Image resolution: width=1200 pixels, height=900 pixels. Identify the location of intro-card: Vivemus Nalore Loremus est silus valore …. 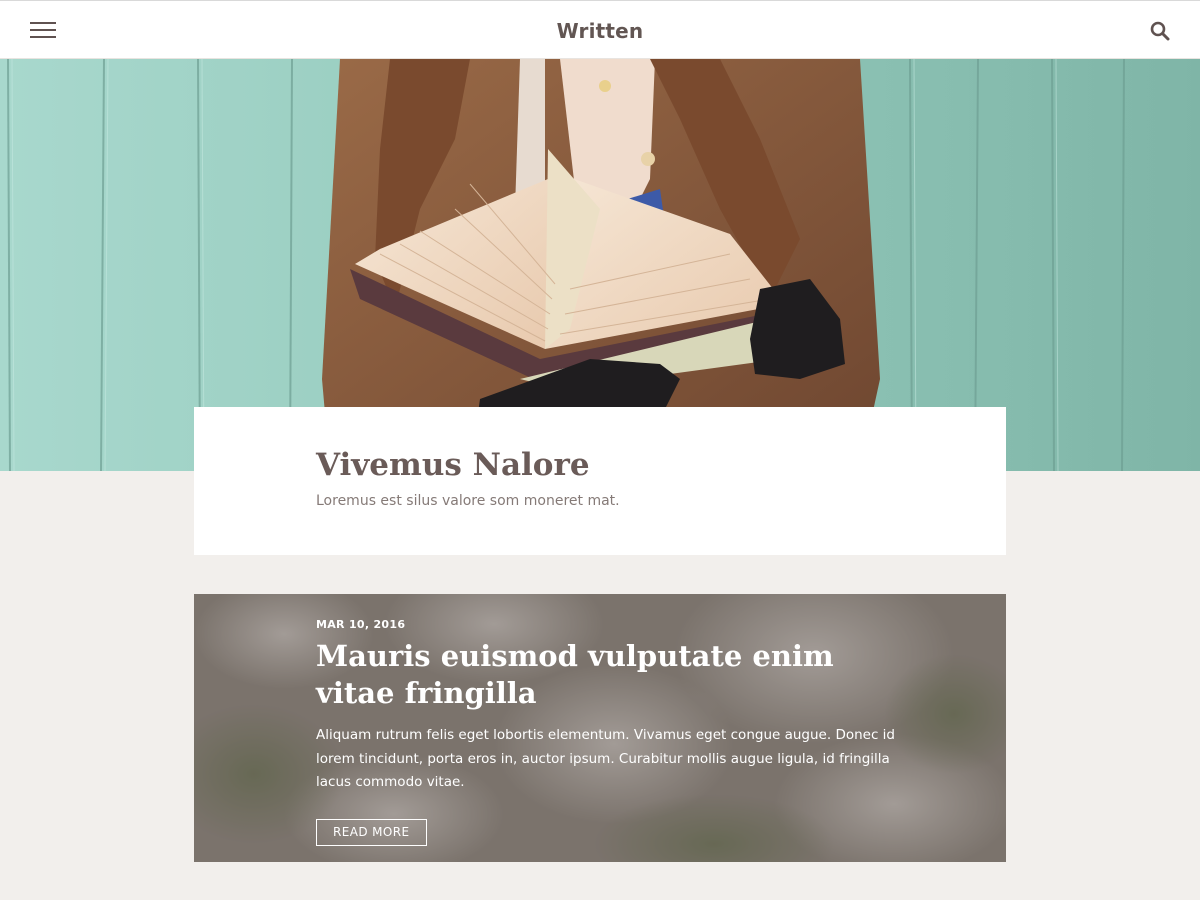
(600, 481).